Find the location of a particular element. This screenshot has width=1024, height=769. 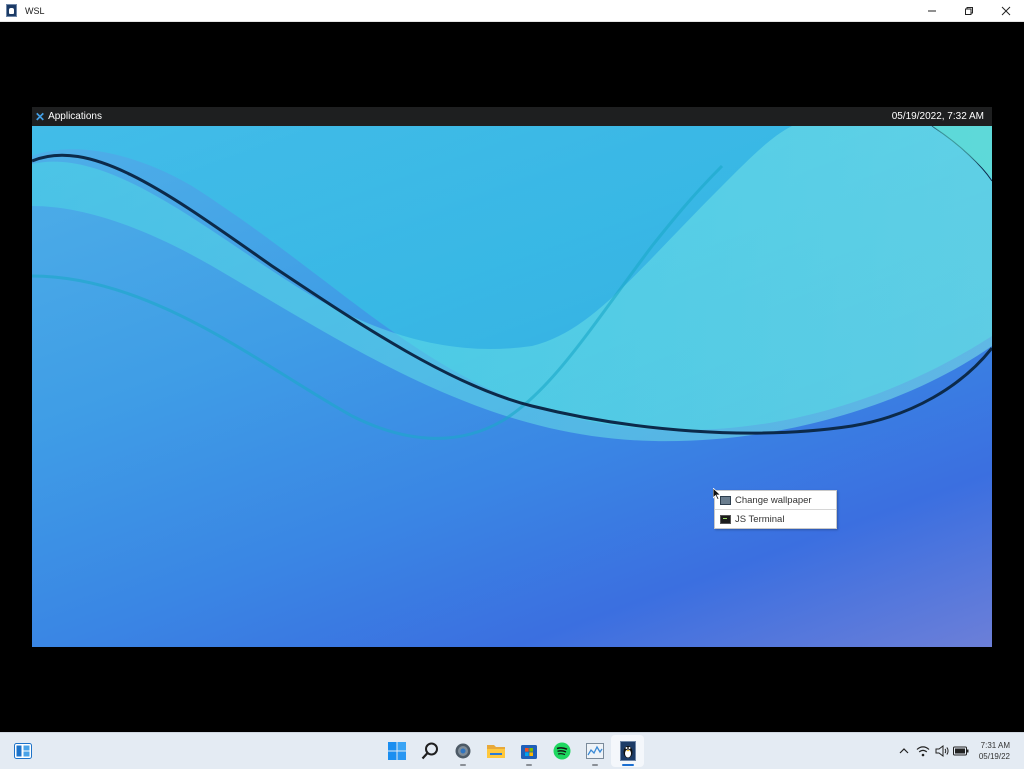

menu-item-label: JS Terminal is located at coordinates (760, 519).